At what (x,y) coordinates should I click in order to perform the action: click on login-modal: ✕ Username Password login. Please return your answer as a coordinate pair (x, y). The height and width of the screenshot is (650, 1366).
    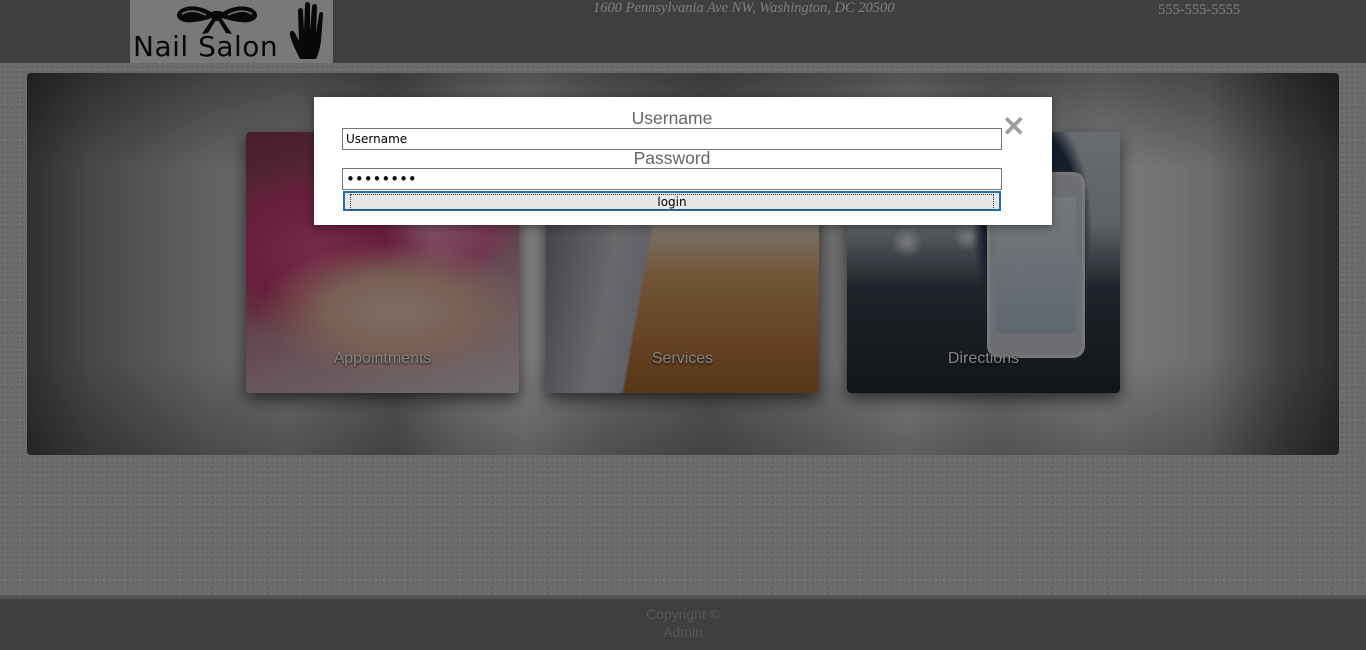
    Looking at the image, I should click on (683, 161).